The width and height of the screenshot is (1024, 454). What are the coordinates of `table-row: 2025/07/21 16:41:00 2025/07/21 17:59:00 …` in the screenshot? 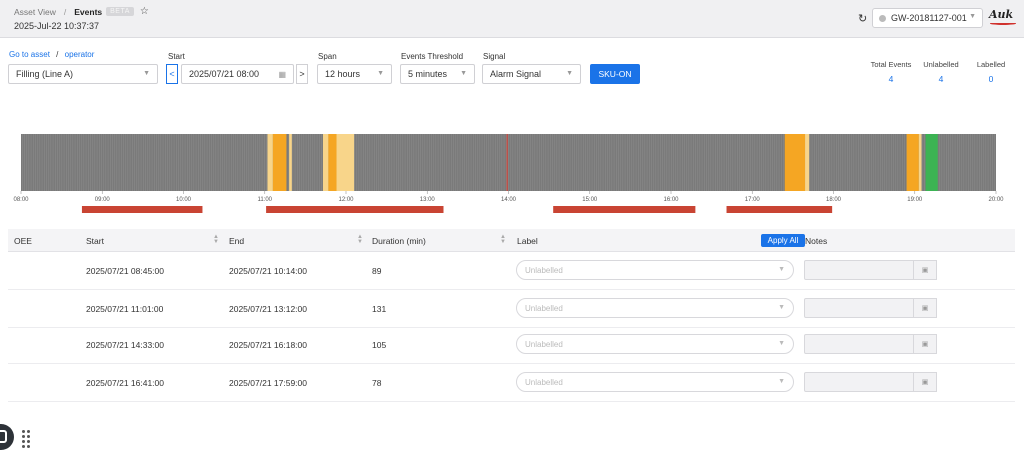 It's located at (511, 383).